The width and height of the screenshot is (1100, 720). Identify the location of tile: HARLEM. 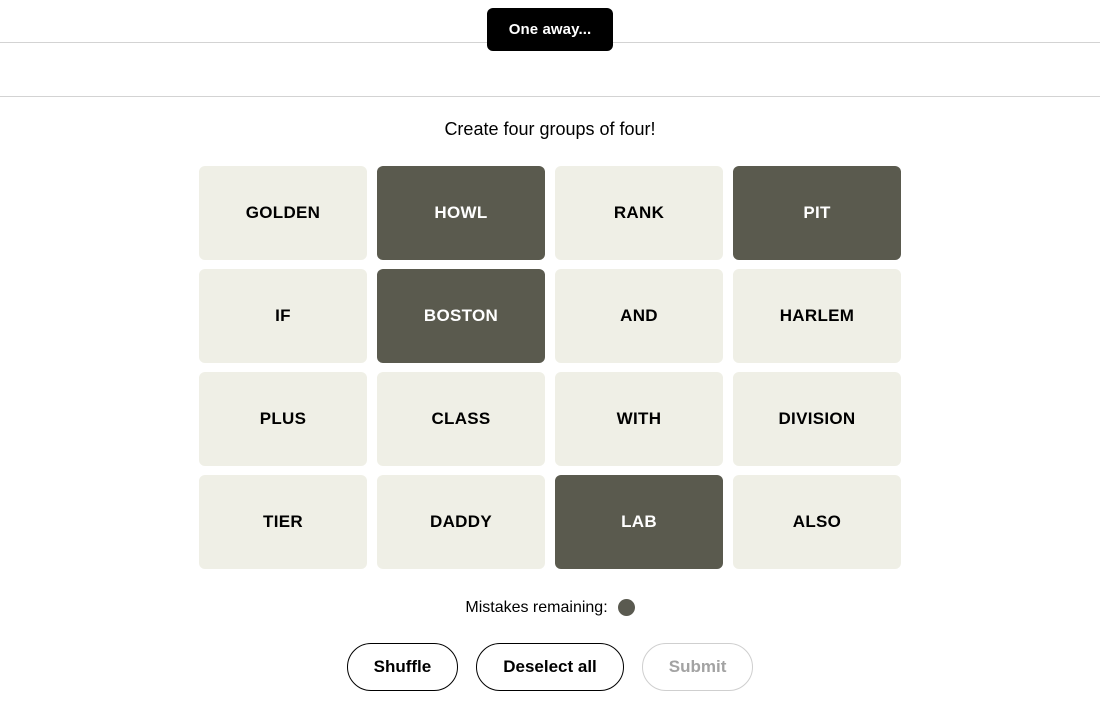
(817, 316).